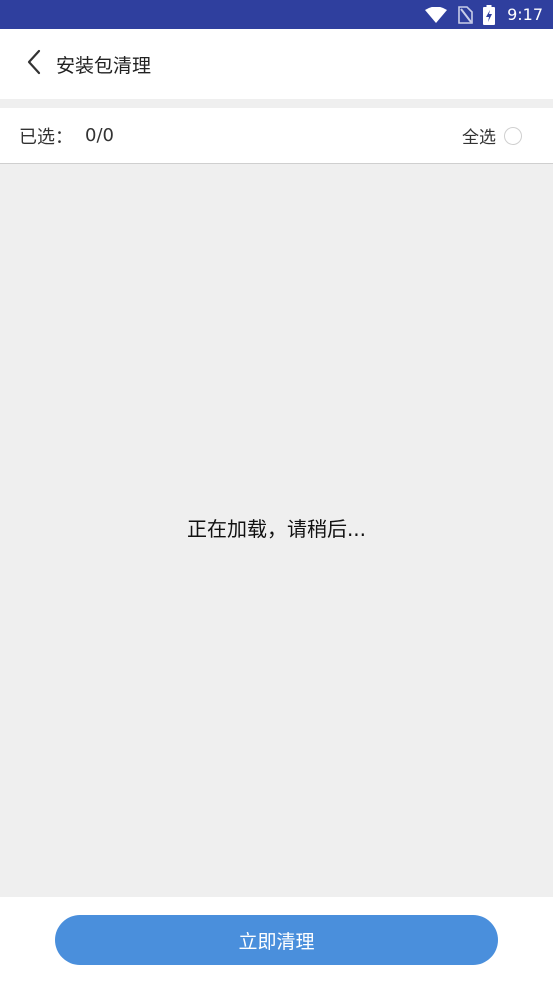 This screenshot has width=553, height=983. What do you see at coordinates (276, 64) in the screenshot?
I see `app-header: 安装包清理` at bounding box center [276, 64].